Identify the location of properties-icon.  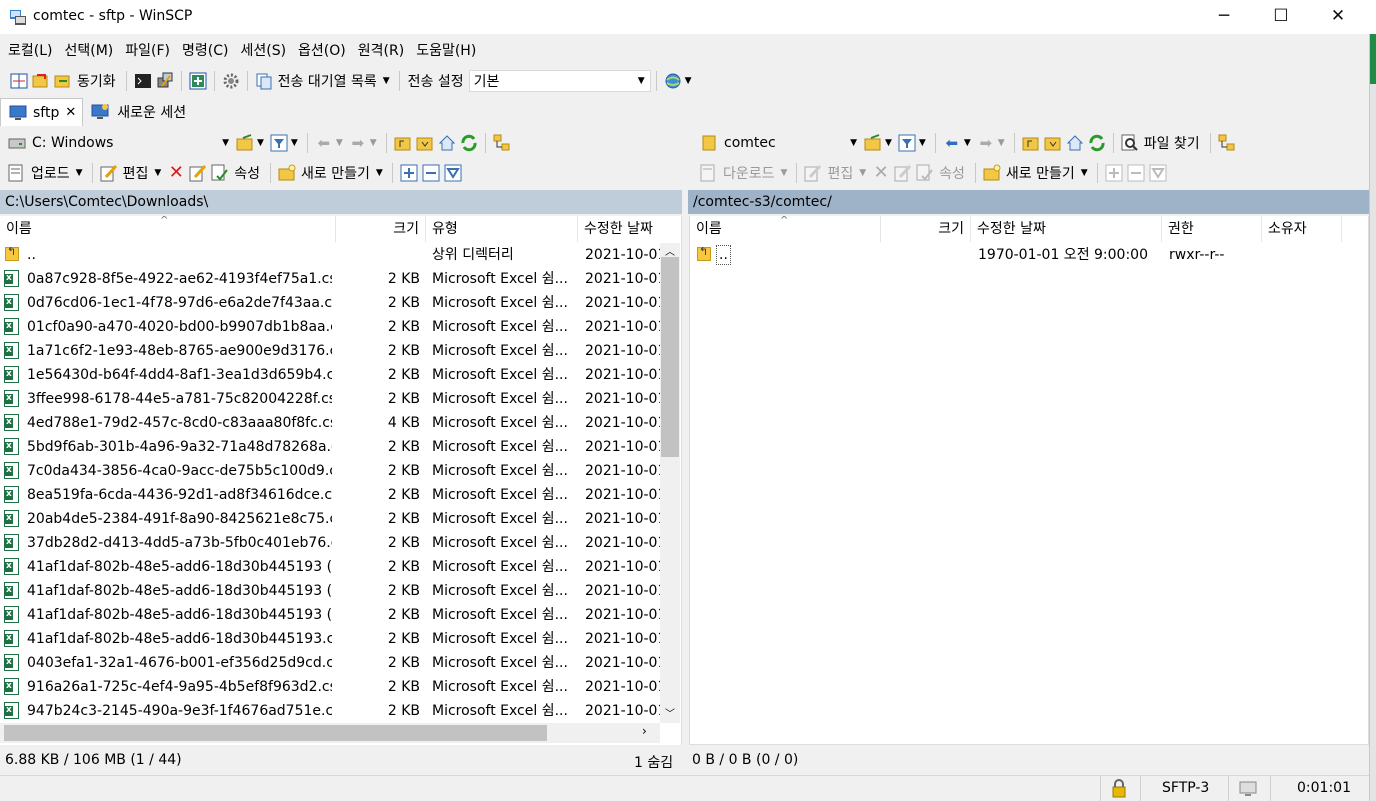
(220, 173).